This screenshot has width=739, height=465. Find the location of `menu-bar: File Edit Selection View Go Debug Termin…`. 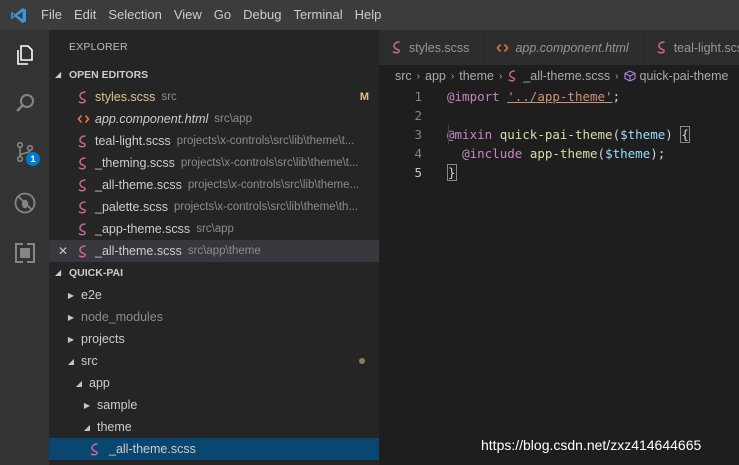

menu-bar: File Edit Selection View Go Debug Termin… is located at coordinates (211, 15).